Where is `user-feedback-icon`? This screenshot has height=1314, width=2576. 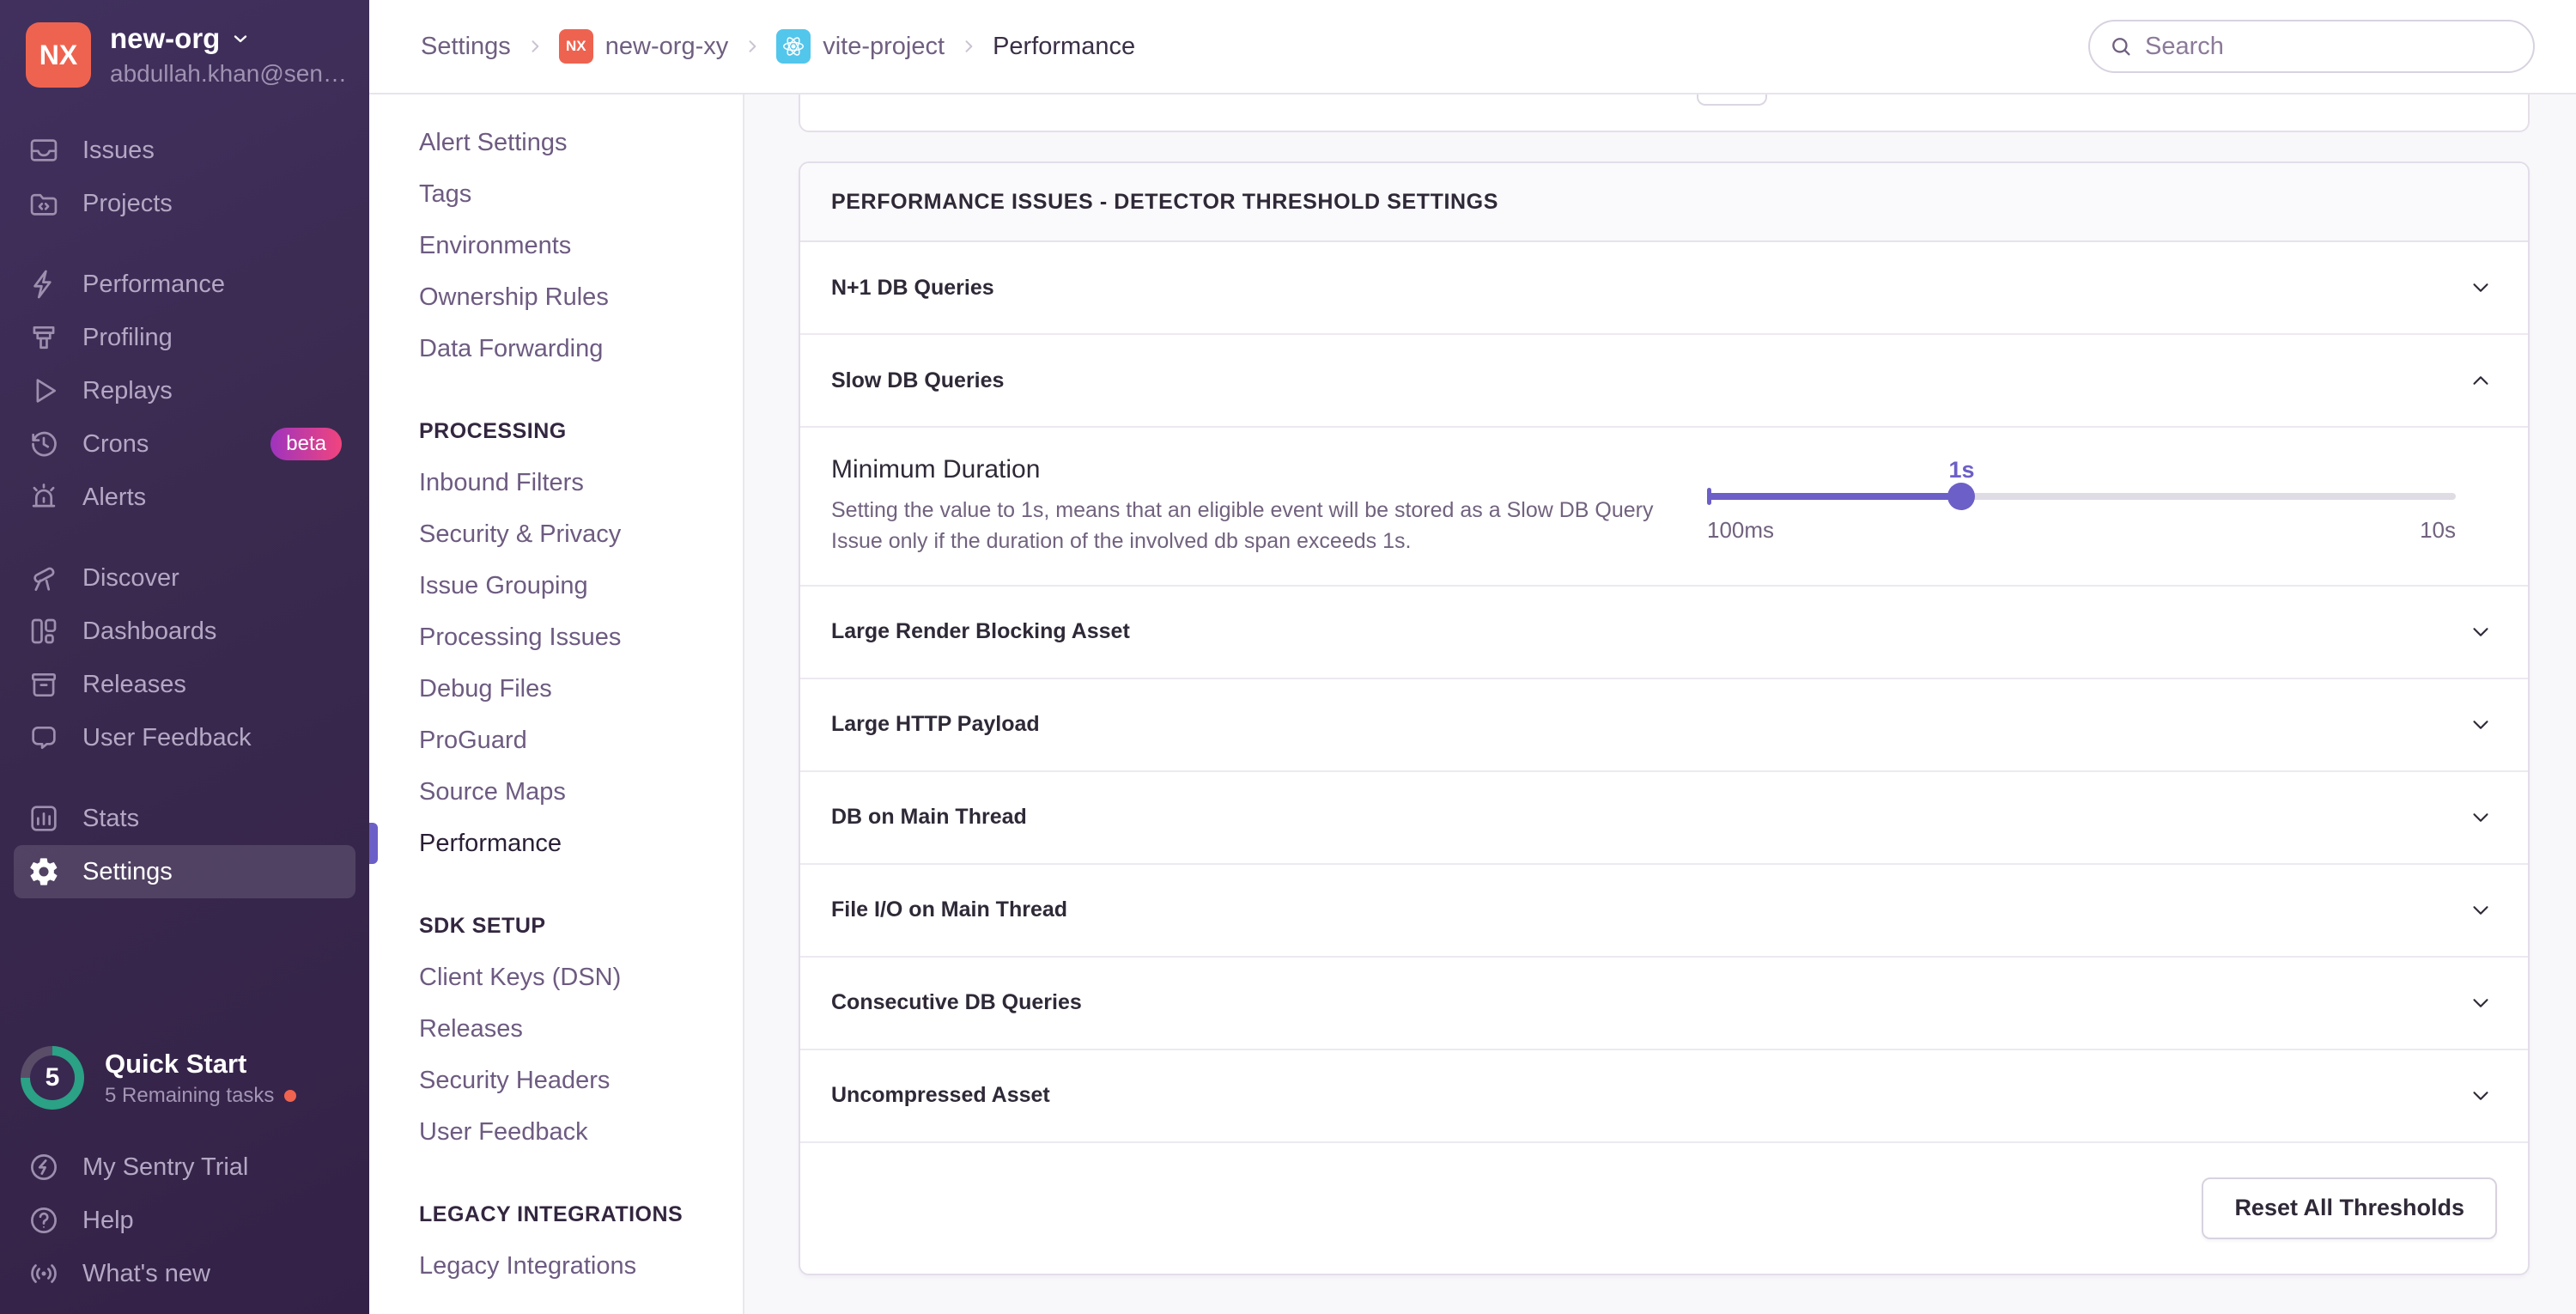
user-feedback-icon is located at coordinates (44, 738).